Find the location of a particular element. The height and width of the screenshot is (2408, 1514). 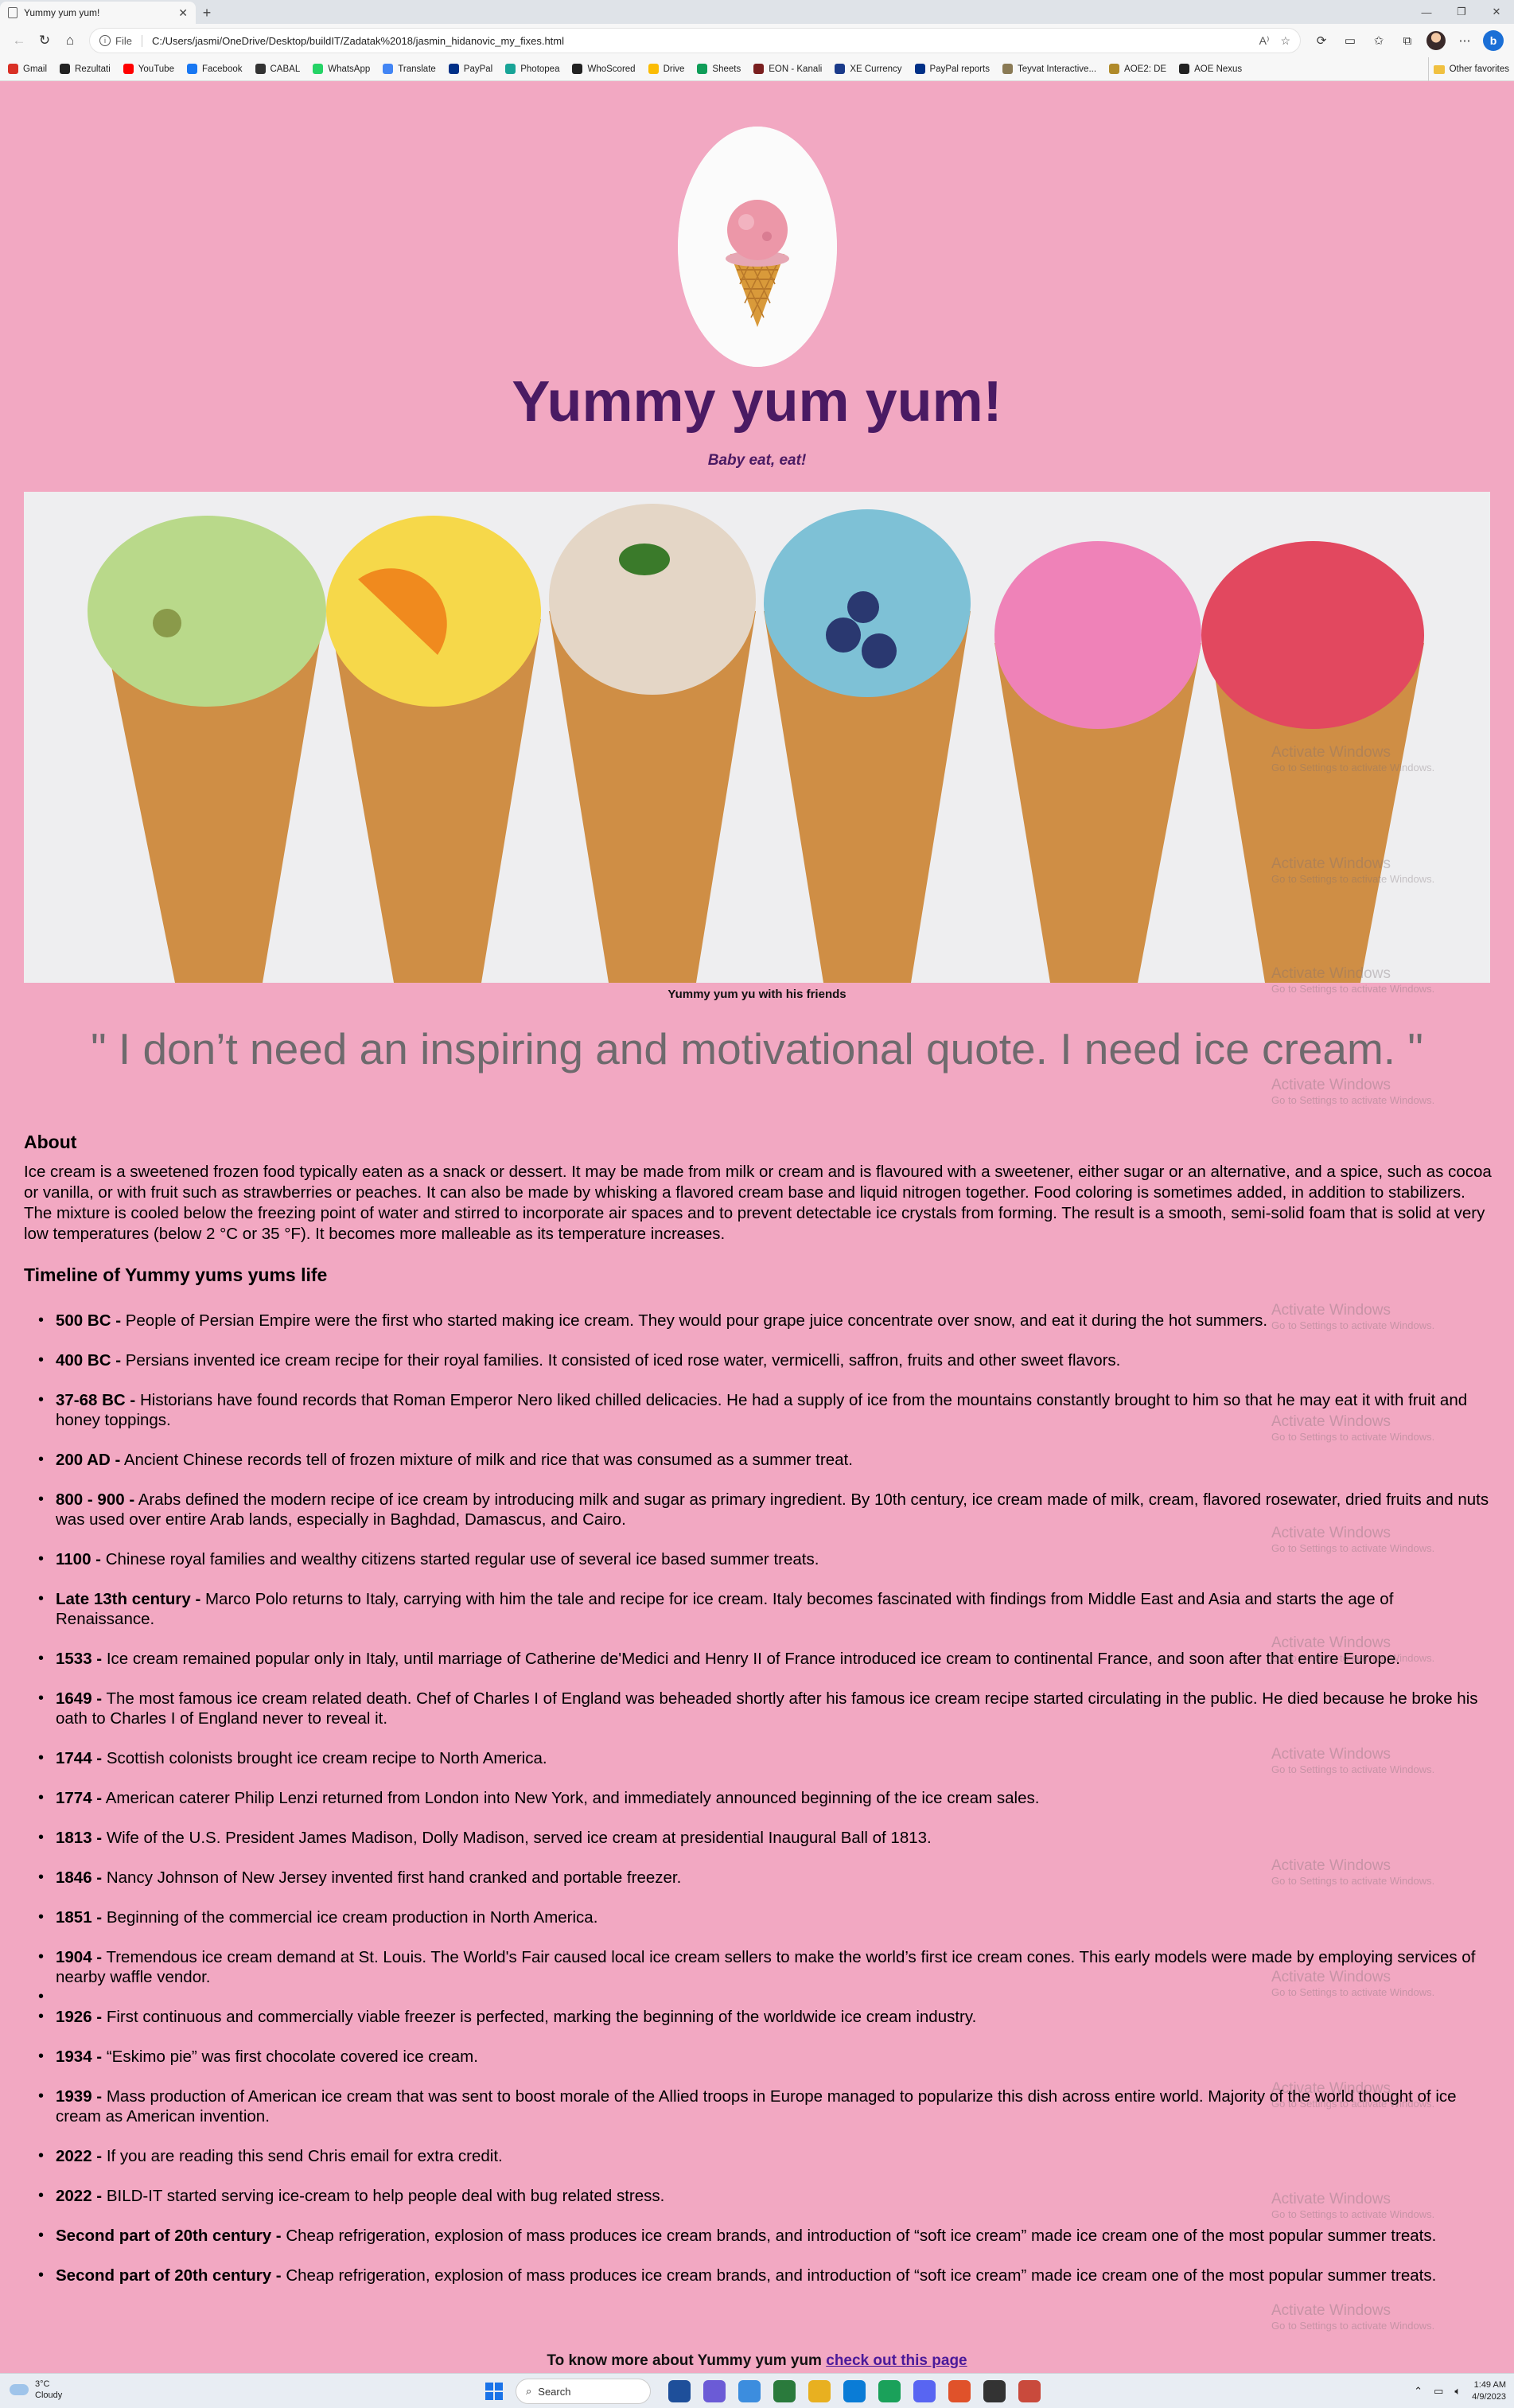

read-aloud-icon: A⁾ is located at coordinates (1264, 41).